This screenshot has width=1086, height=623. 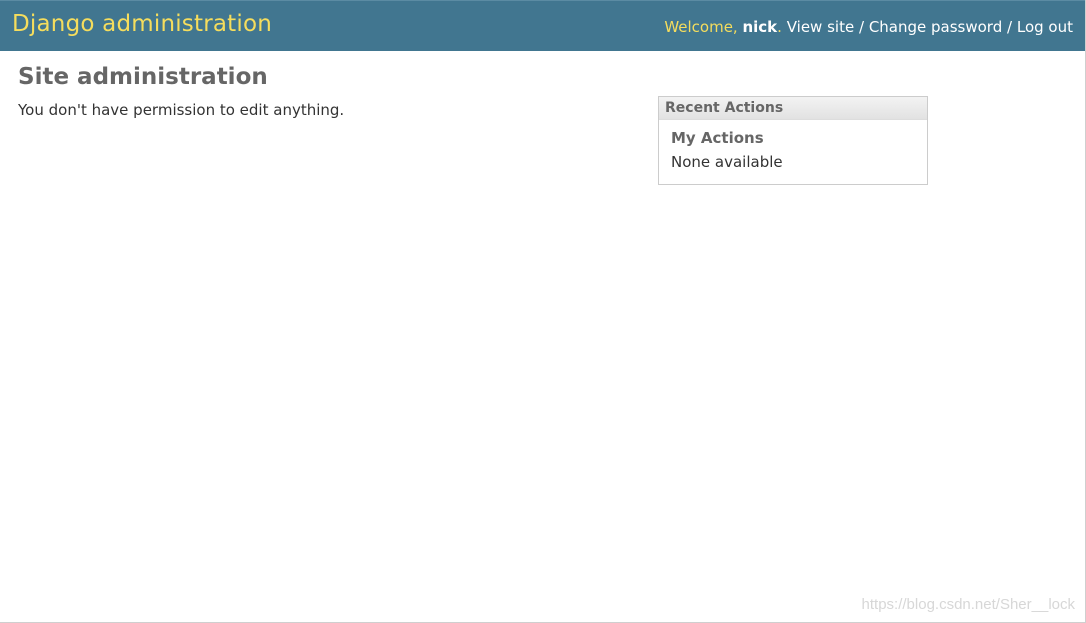 I want to click on page-title: Site administration, so click(x=143, y=77).